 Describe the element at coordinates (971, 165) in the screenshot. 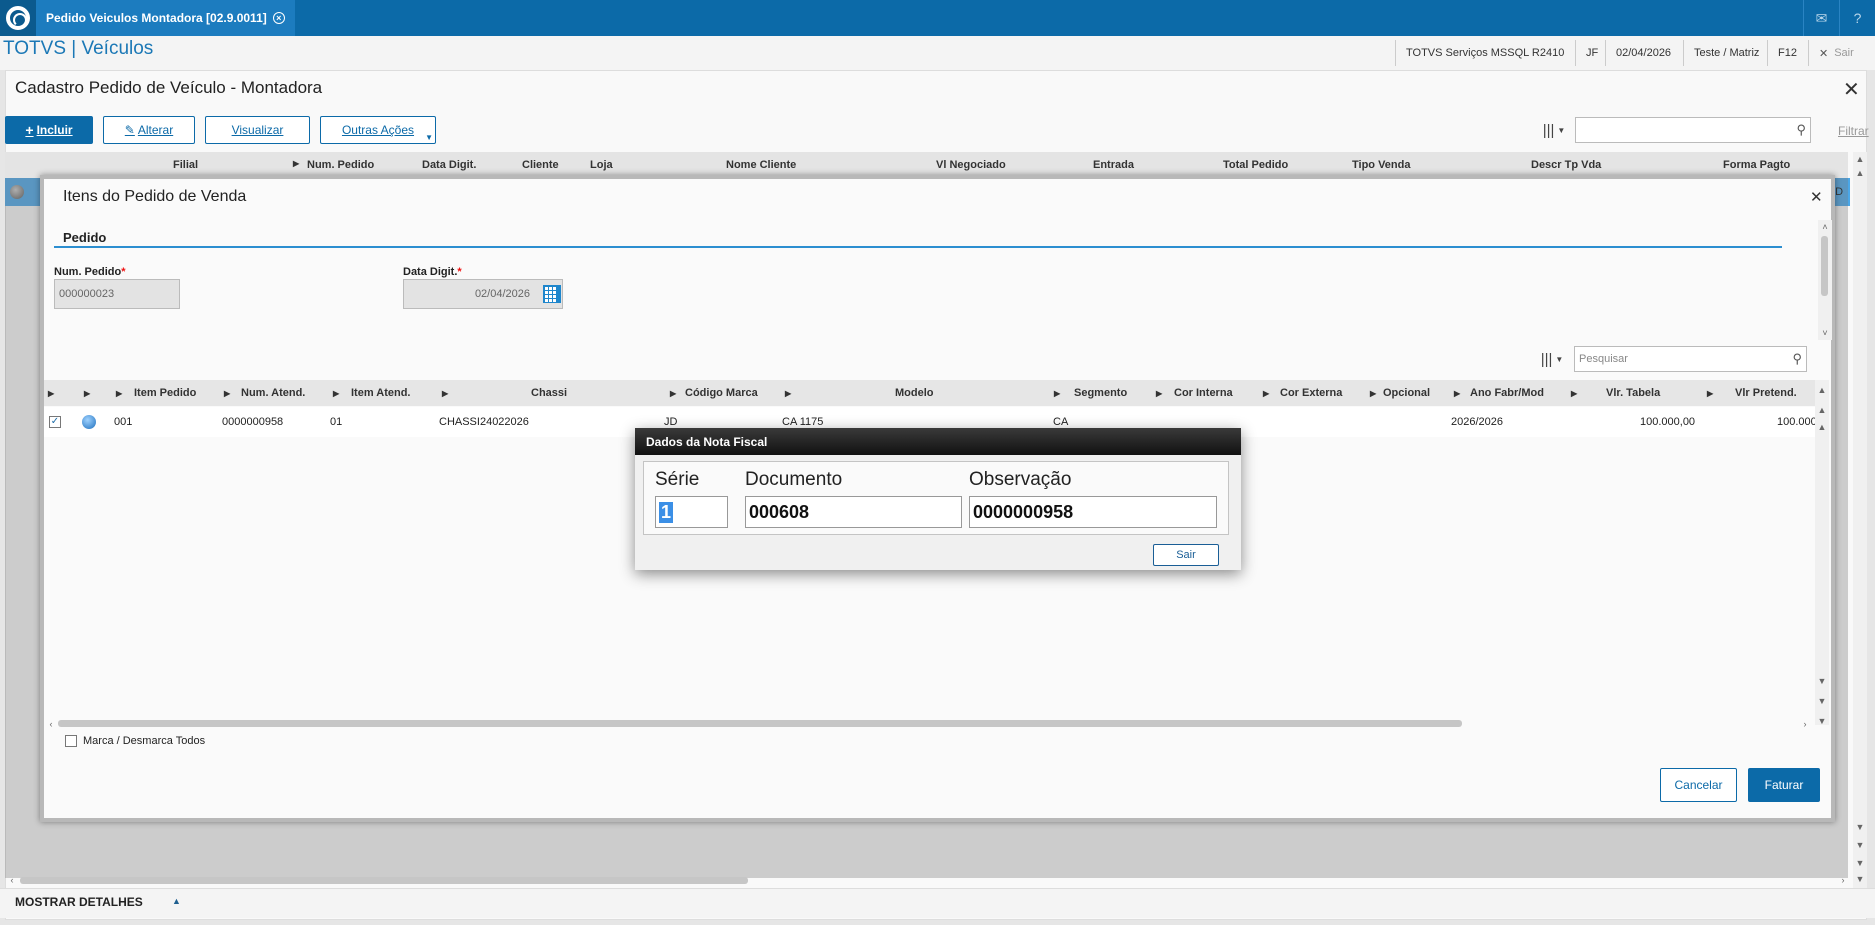

I see `col-vl-negociado: Vl Negociado` at that location.